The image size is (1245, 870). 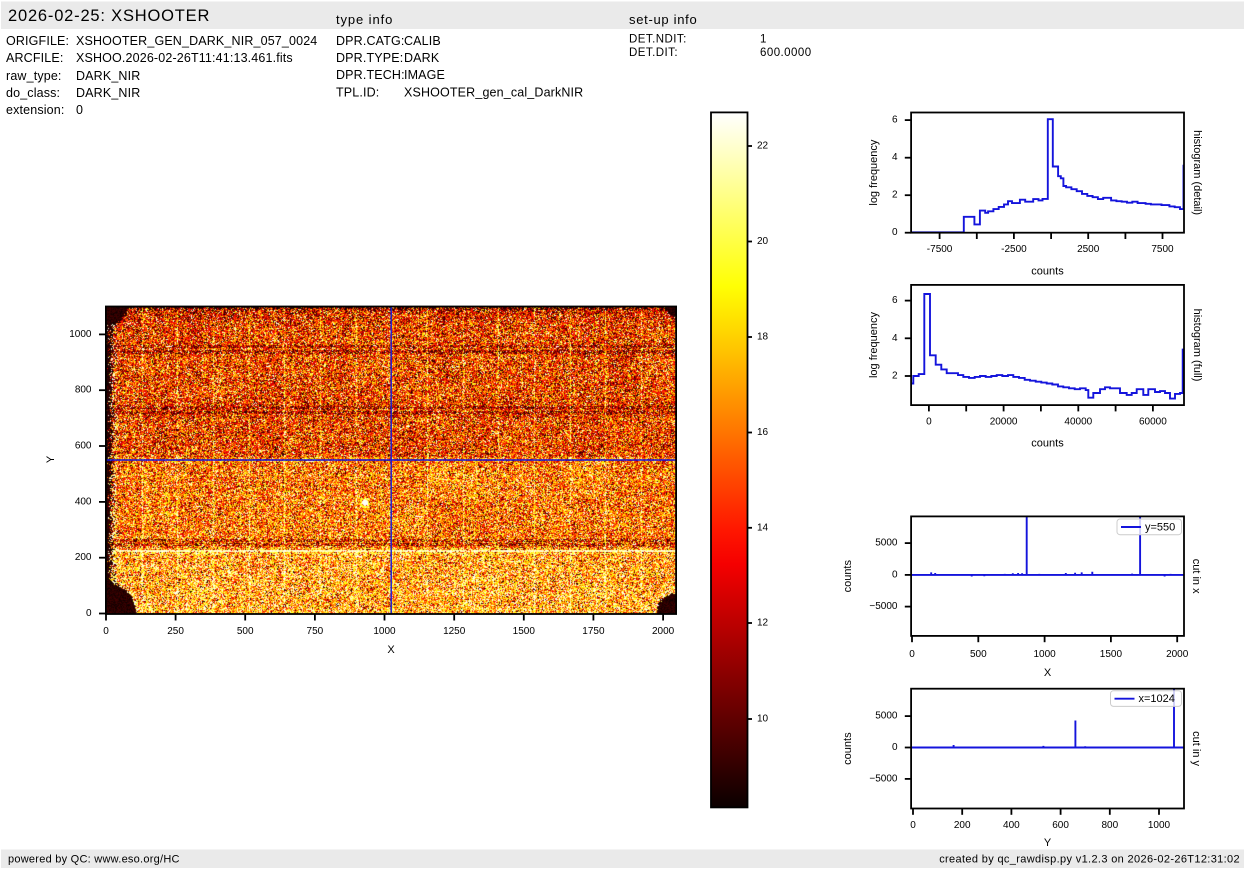 What do you see at coordinates (1197, 172) in the screenshot?
I see `svg-text: histogram (detail)` at bounding box center [1197, 172].